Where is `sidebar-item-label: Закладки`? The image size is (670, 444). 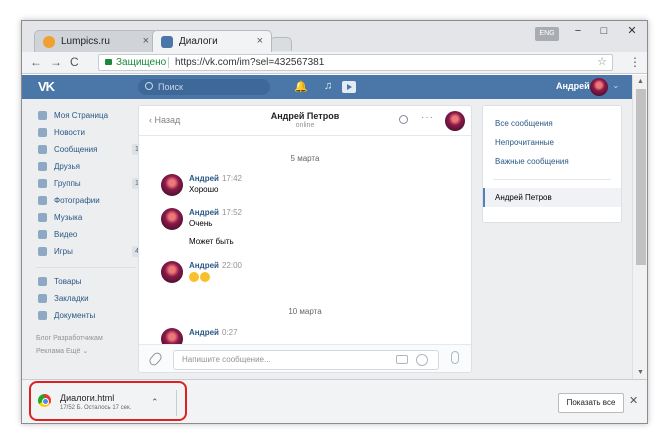 sidebar-item-label: Закладки is located at coordinates (71, 298).